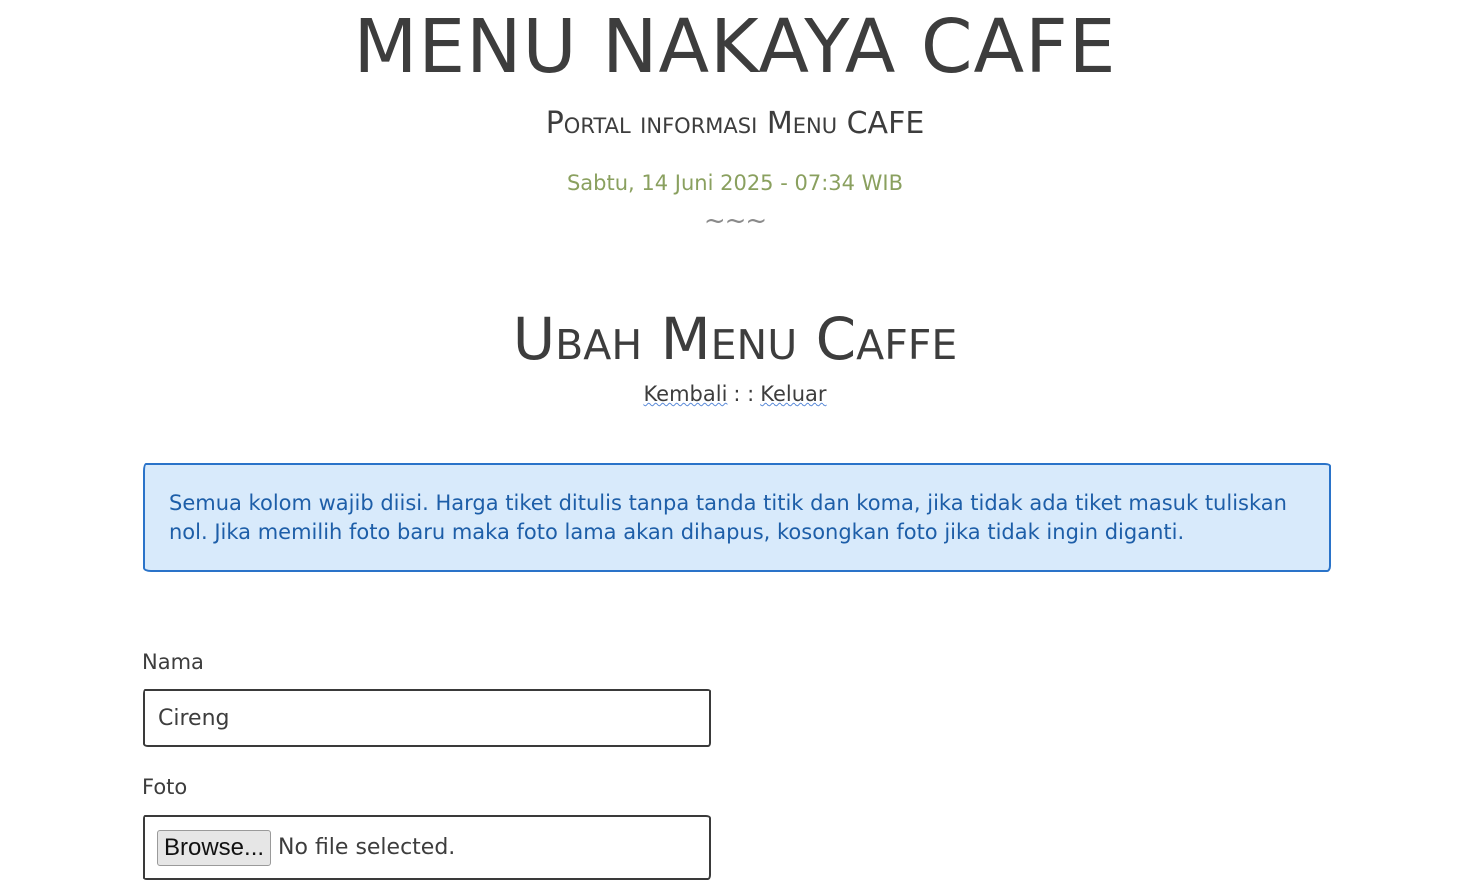 The width and height of the screenshot is (1470, 891). I want to click on foto-file-input: Browse... No file selected., so click(427, 847).